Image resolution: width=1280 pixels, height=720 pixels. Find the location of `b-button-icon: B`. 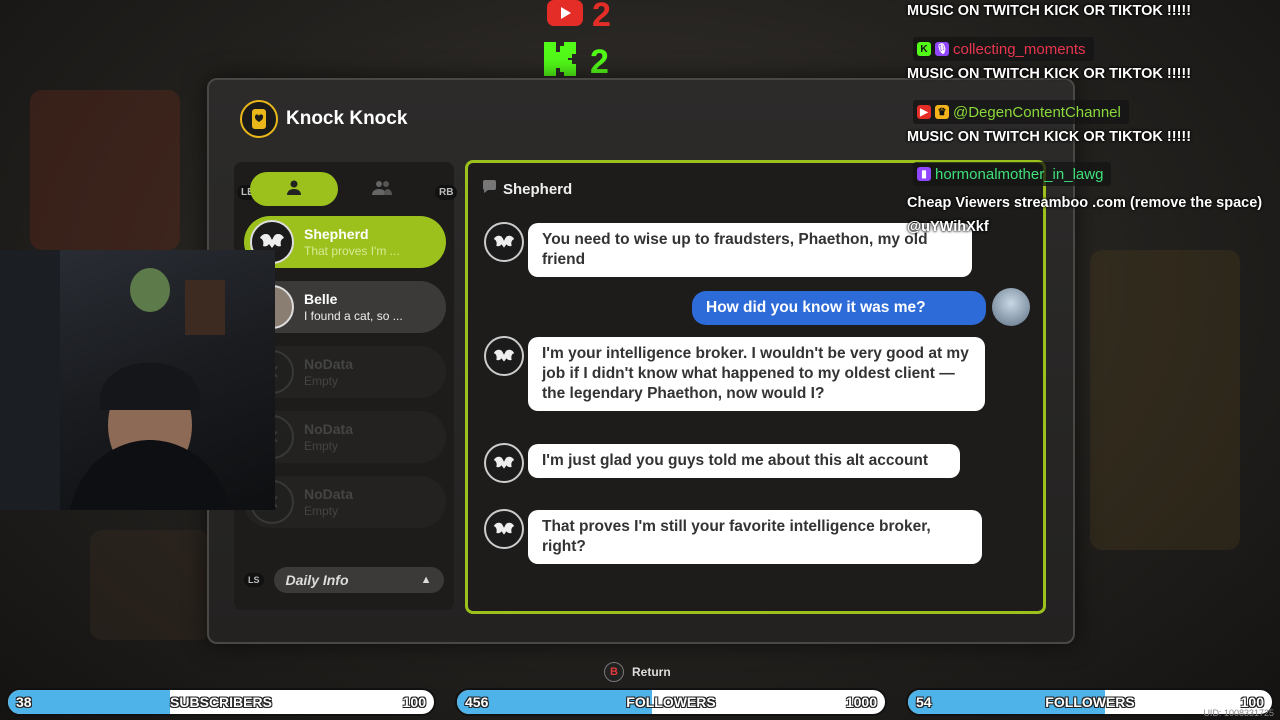

b-button-icon: B is located at coordinates (614, 672).